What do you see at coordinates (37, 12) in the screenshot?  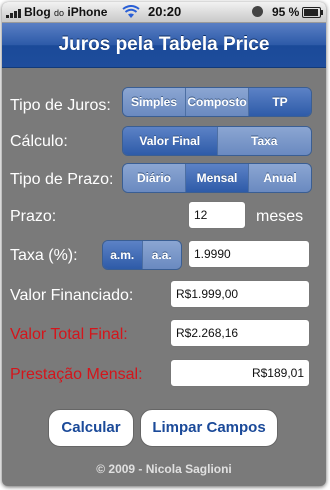 I see `carrier-label: Blog` at bounding box center [37, 12].